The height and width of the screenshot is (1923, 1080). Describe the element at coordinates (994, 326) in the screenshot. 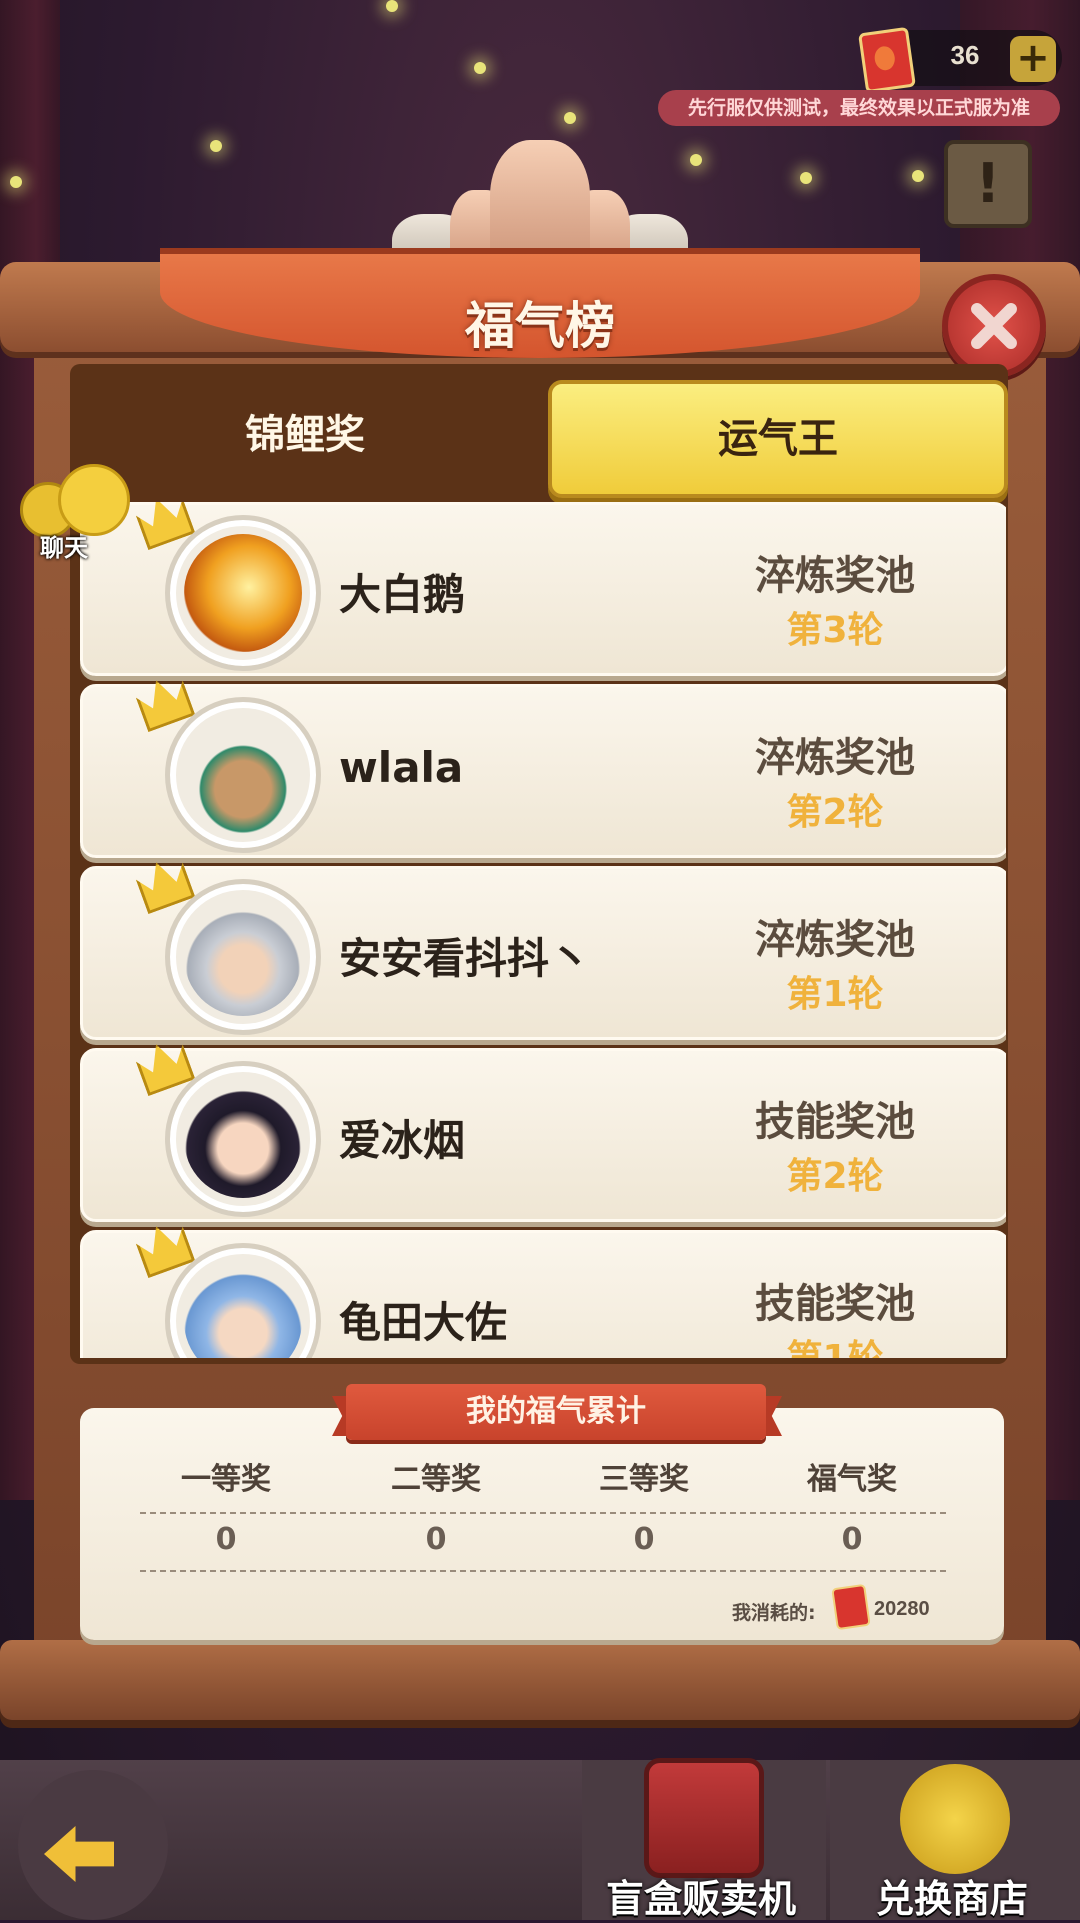

I see `close-button` at that location.